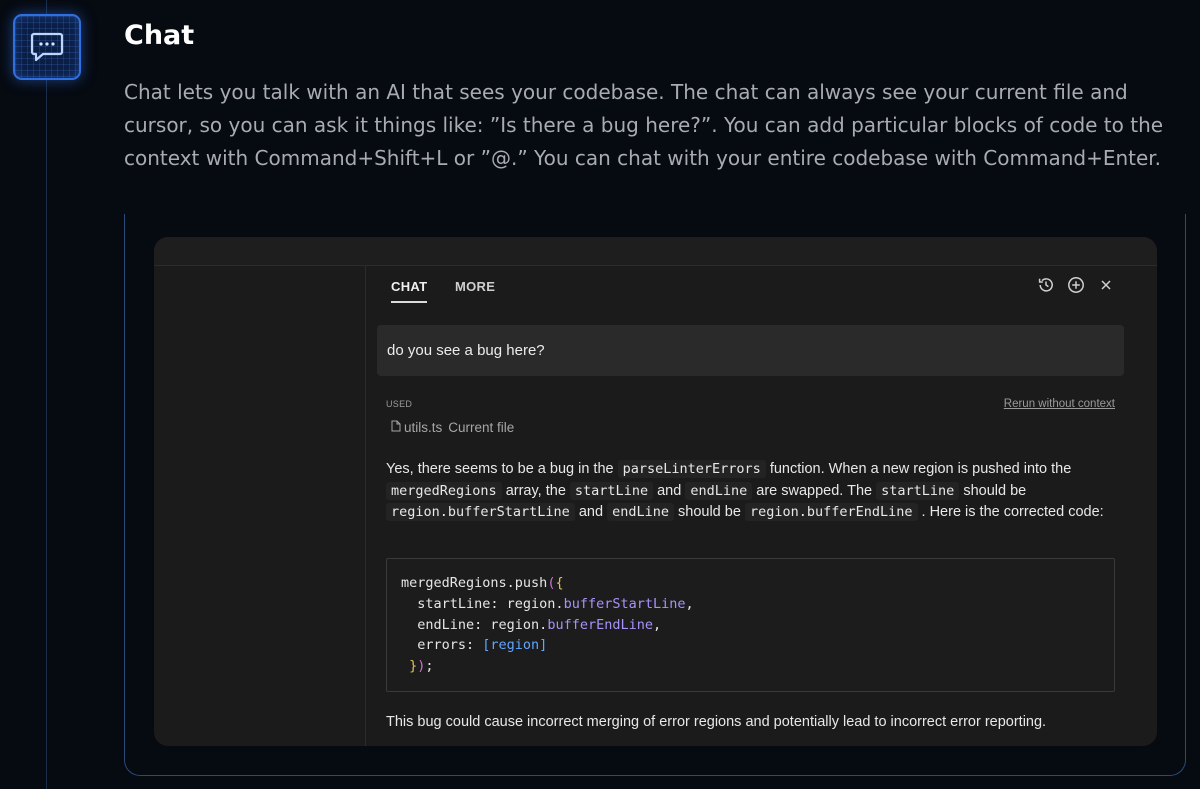 Image resolution: width=1200 pixels, height=789 pixels. What do you see at coordinates (399, 404) in the screenshot?
I see `context-used-label: USED` at bounding box center [399, 404].